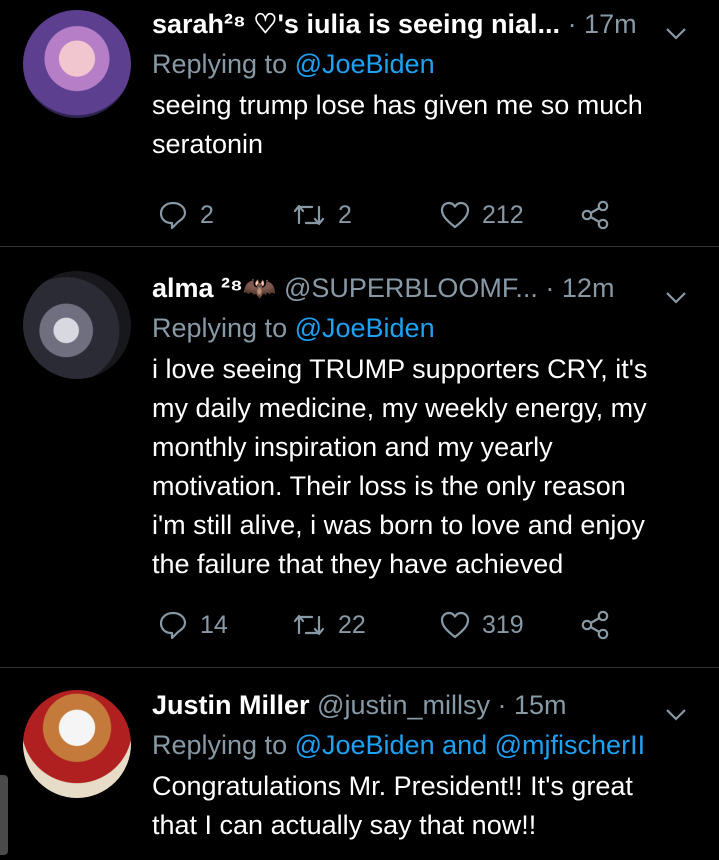  Describe the element at coordinates (425, 625) in the screenshot. I see `action-bar: 14 22 319` at that location.